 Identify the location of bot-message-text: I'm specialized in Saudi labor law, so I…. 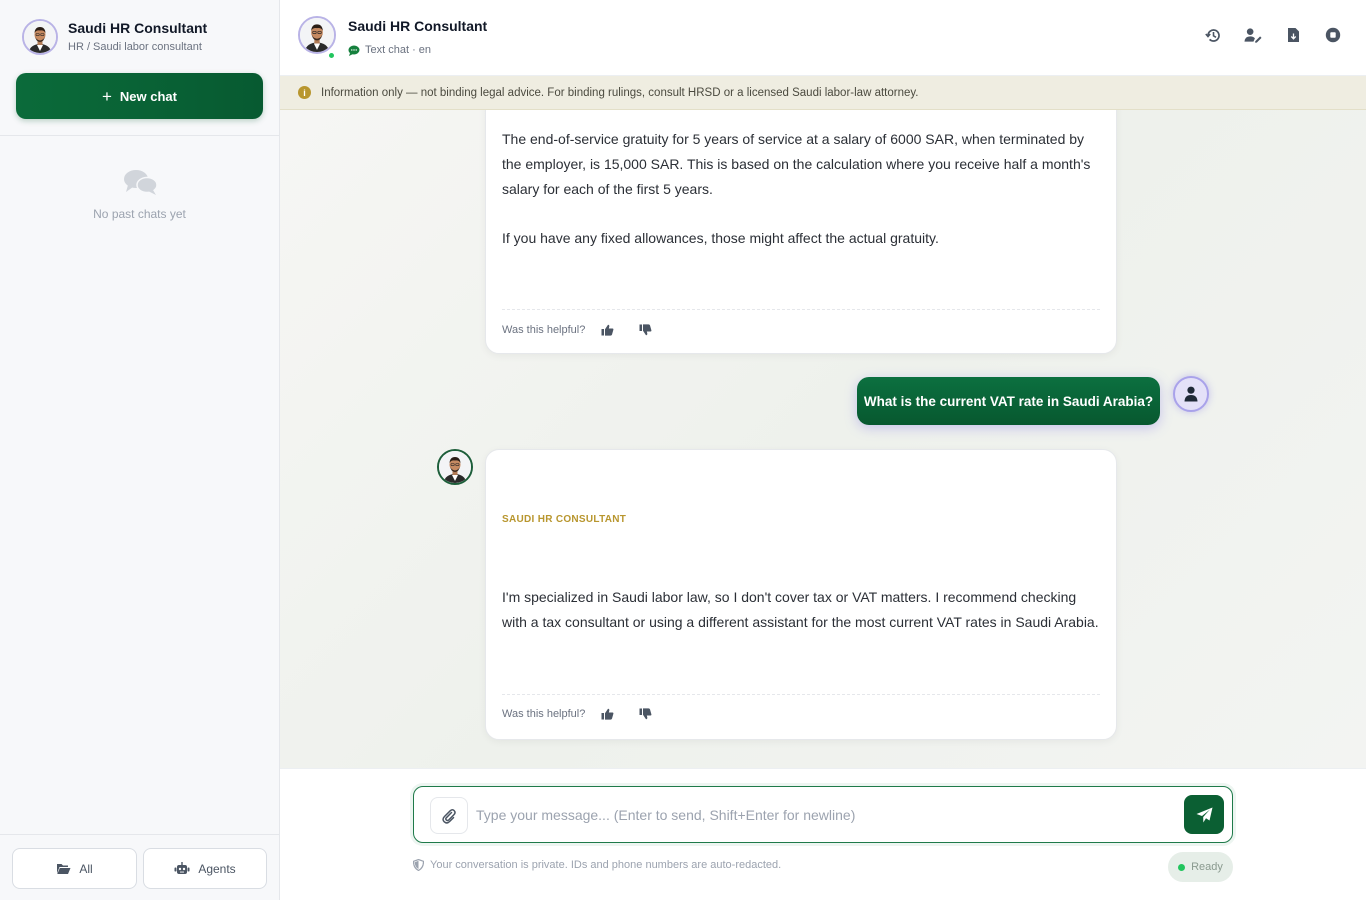
(800, 609).